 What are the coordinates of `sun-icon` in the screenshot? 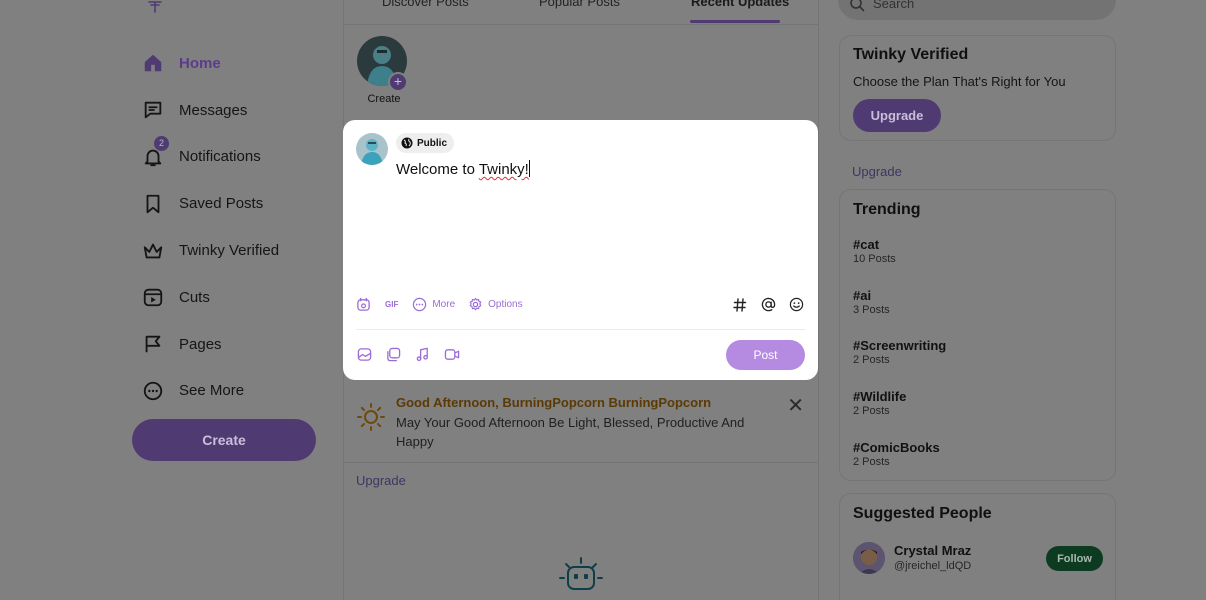 It's located at (371, 417).